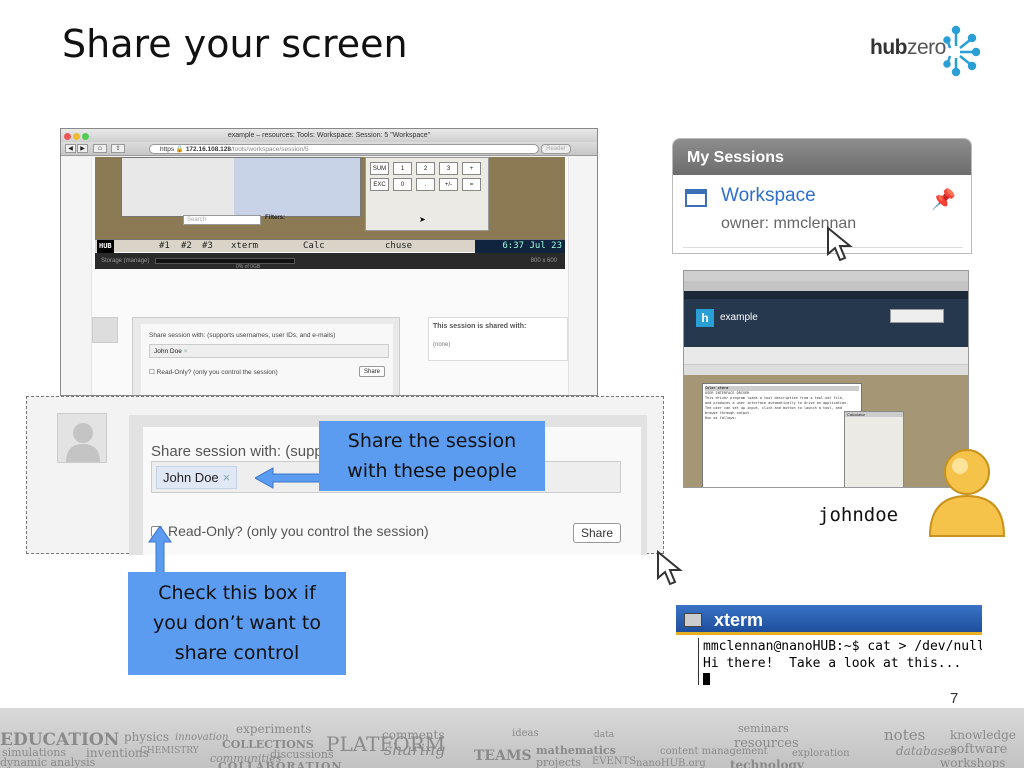 This screenshot has width=1024, height=768. What do you see at coordinates (168, 351) in the screenshot?
I see `share-token: John Doe` at bounding box center [168, 351].